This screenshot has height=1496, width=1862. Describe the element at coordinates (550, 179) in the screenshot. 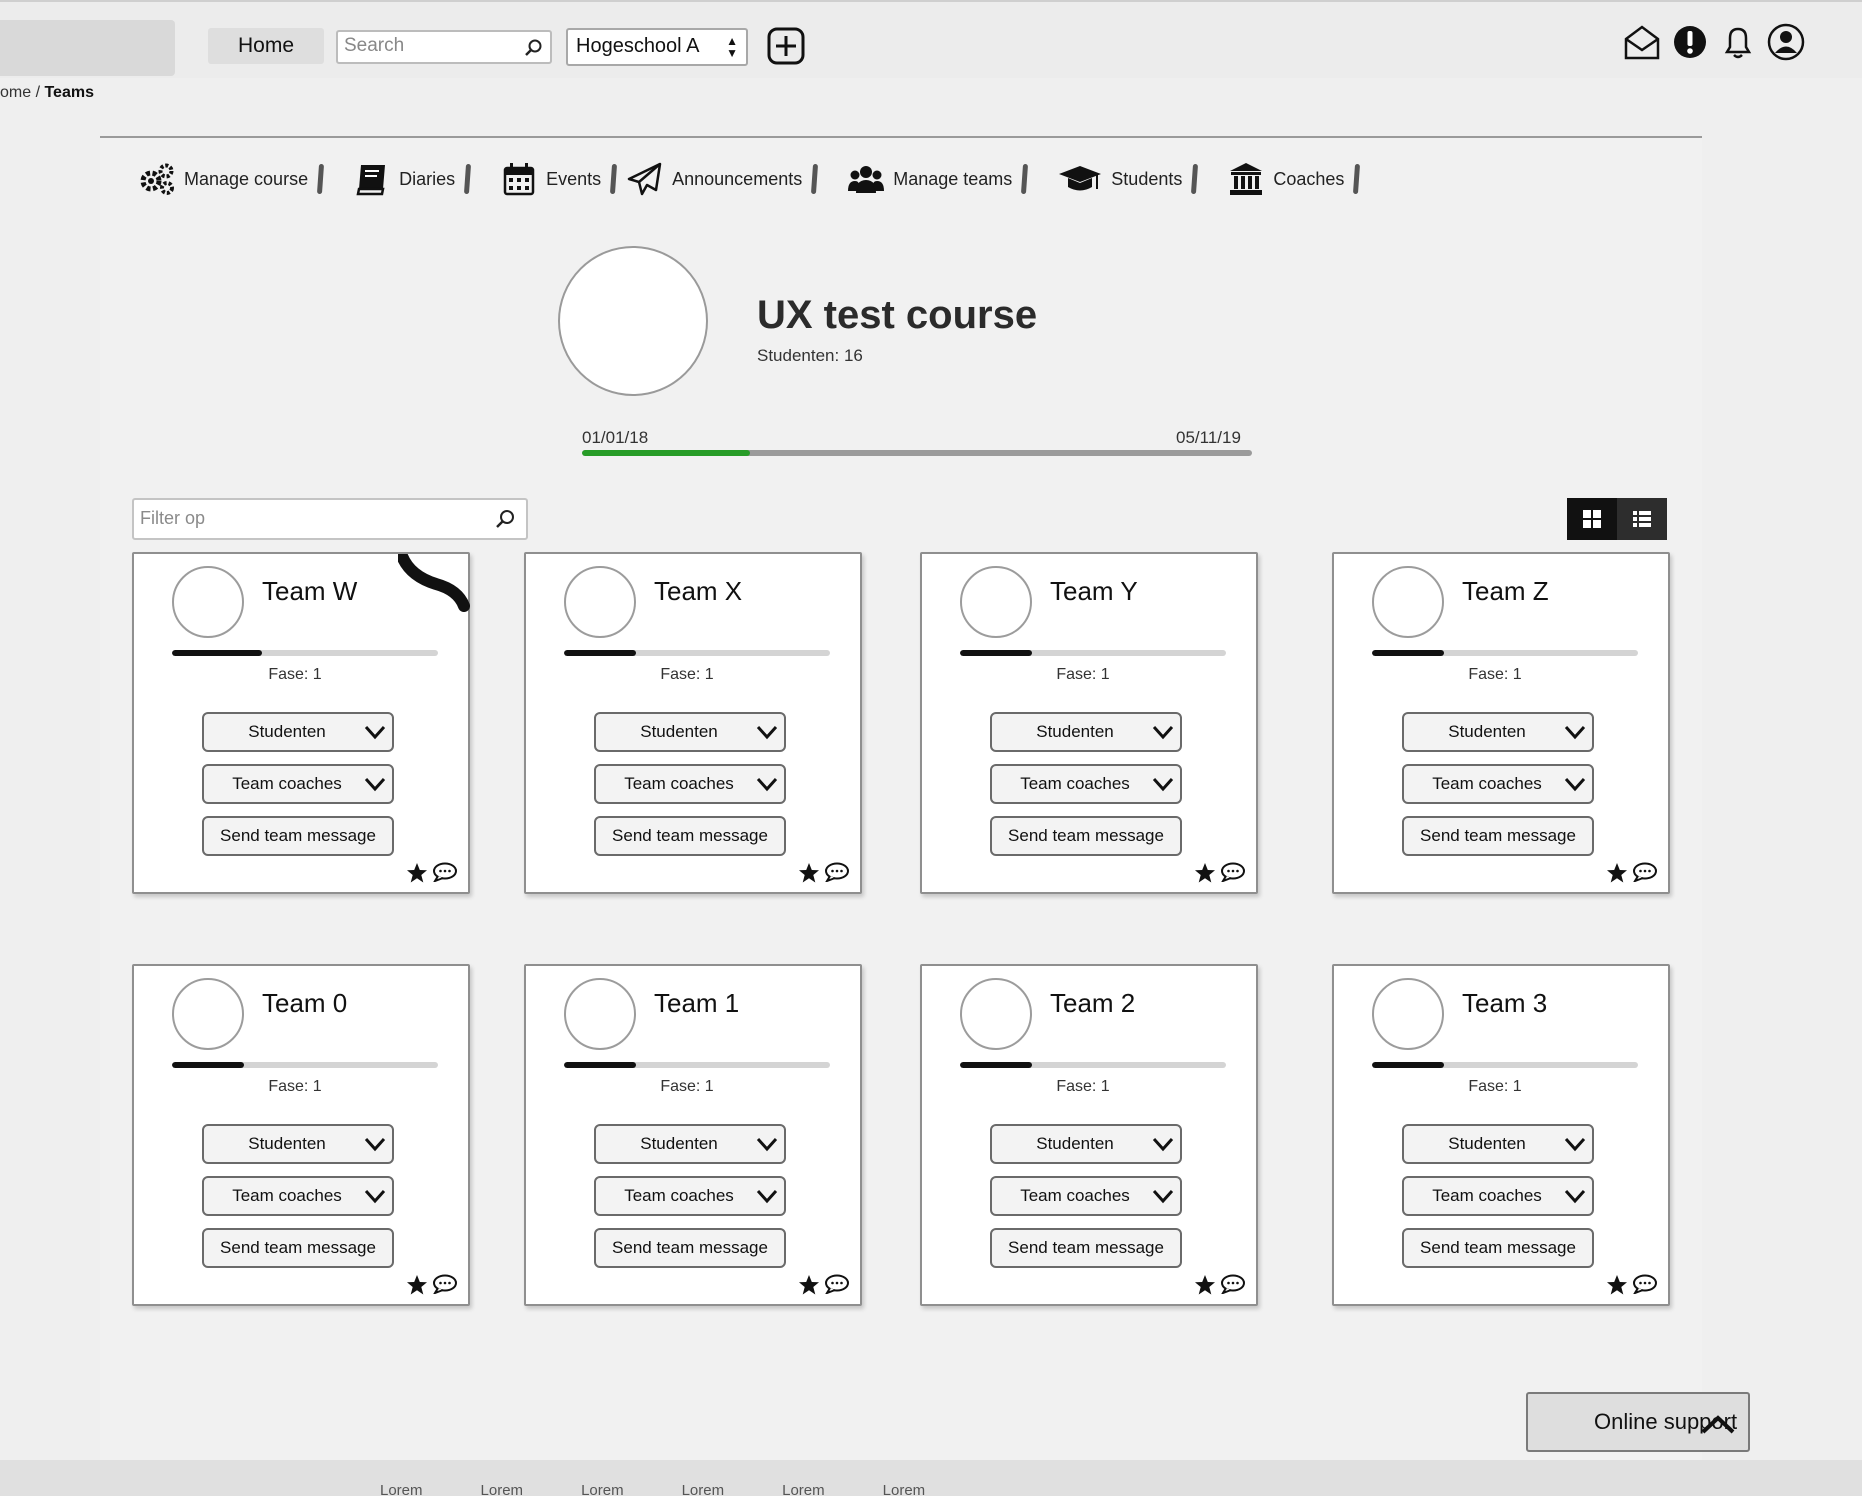

I see `nav-item-events: Events` at that location.